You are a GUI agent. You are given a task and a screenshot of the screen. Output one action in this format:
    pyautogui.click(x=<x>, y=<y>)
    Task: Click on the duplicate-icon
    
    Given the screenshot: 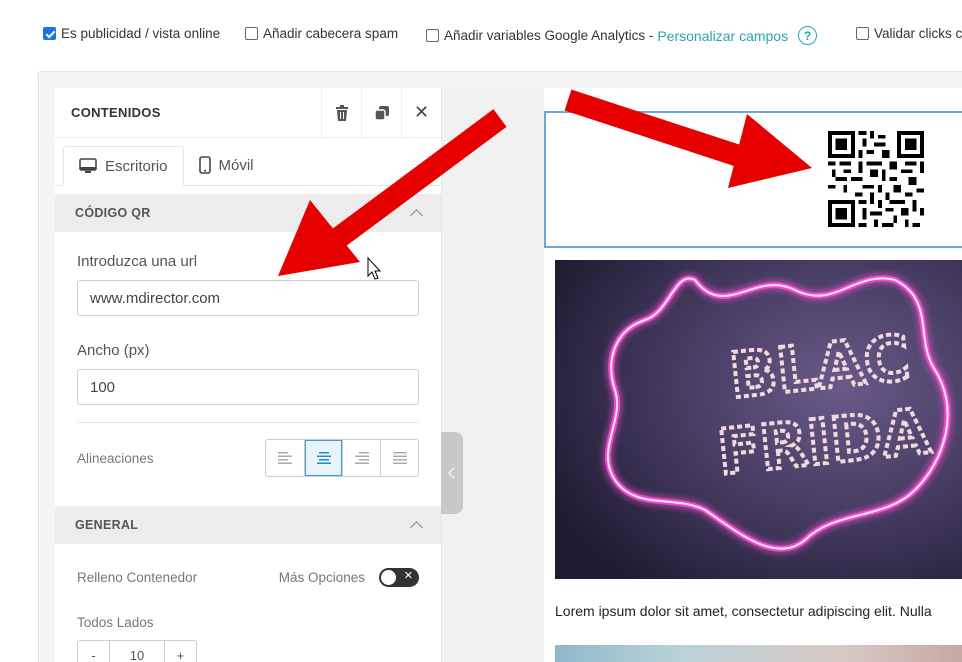 What is the action you would take?
    pyautogui.click(x=381, y=113)
    